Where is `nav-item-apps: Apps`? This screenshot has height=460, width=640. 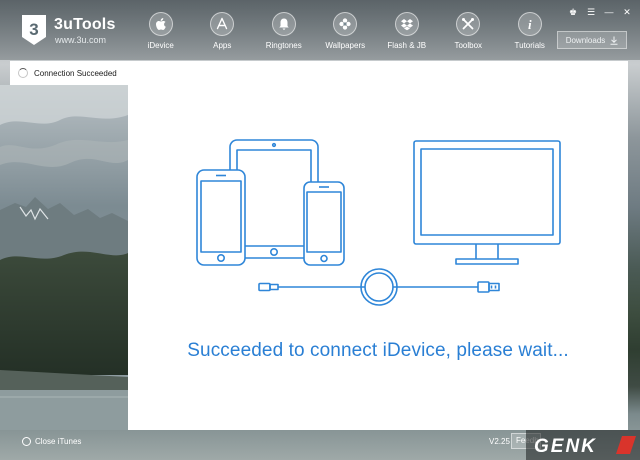 nav-item-apps: Apps is located at coordinates (223, 34).